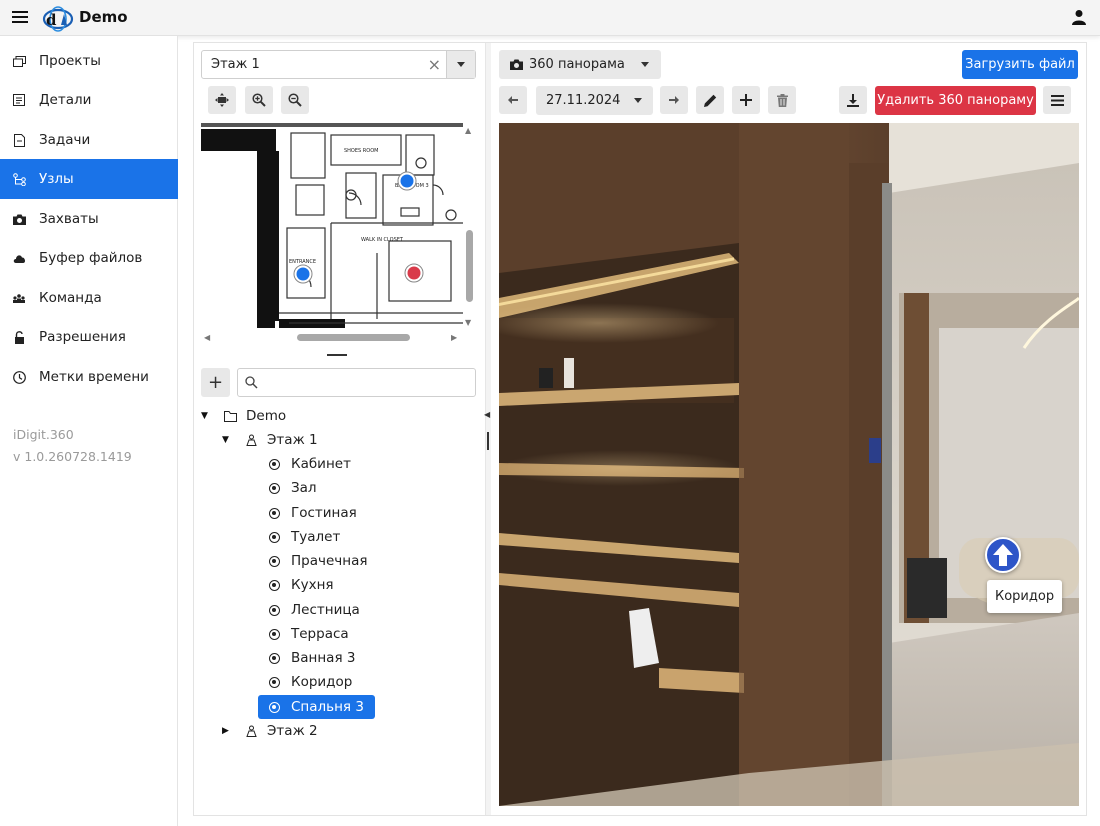 Image resolution: width=1100 pixels, height=826 pixels. What do you see at coordinates (89, 179) in the screenshot?
I see `sidebar-item-nodes: Узлы` at bounding box center [89, 179].